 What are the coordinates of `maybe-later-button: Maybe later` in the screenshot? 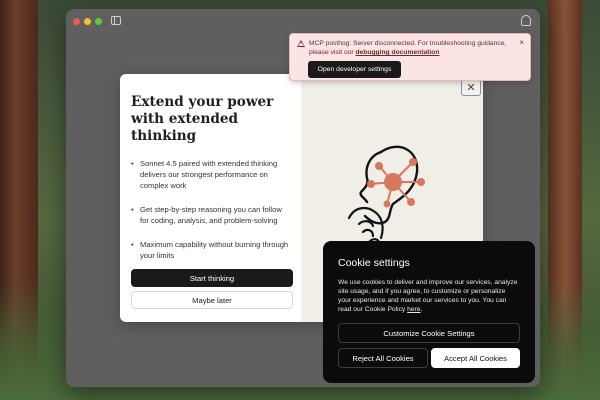 It's located at (212, 300).